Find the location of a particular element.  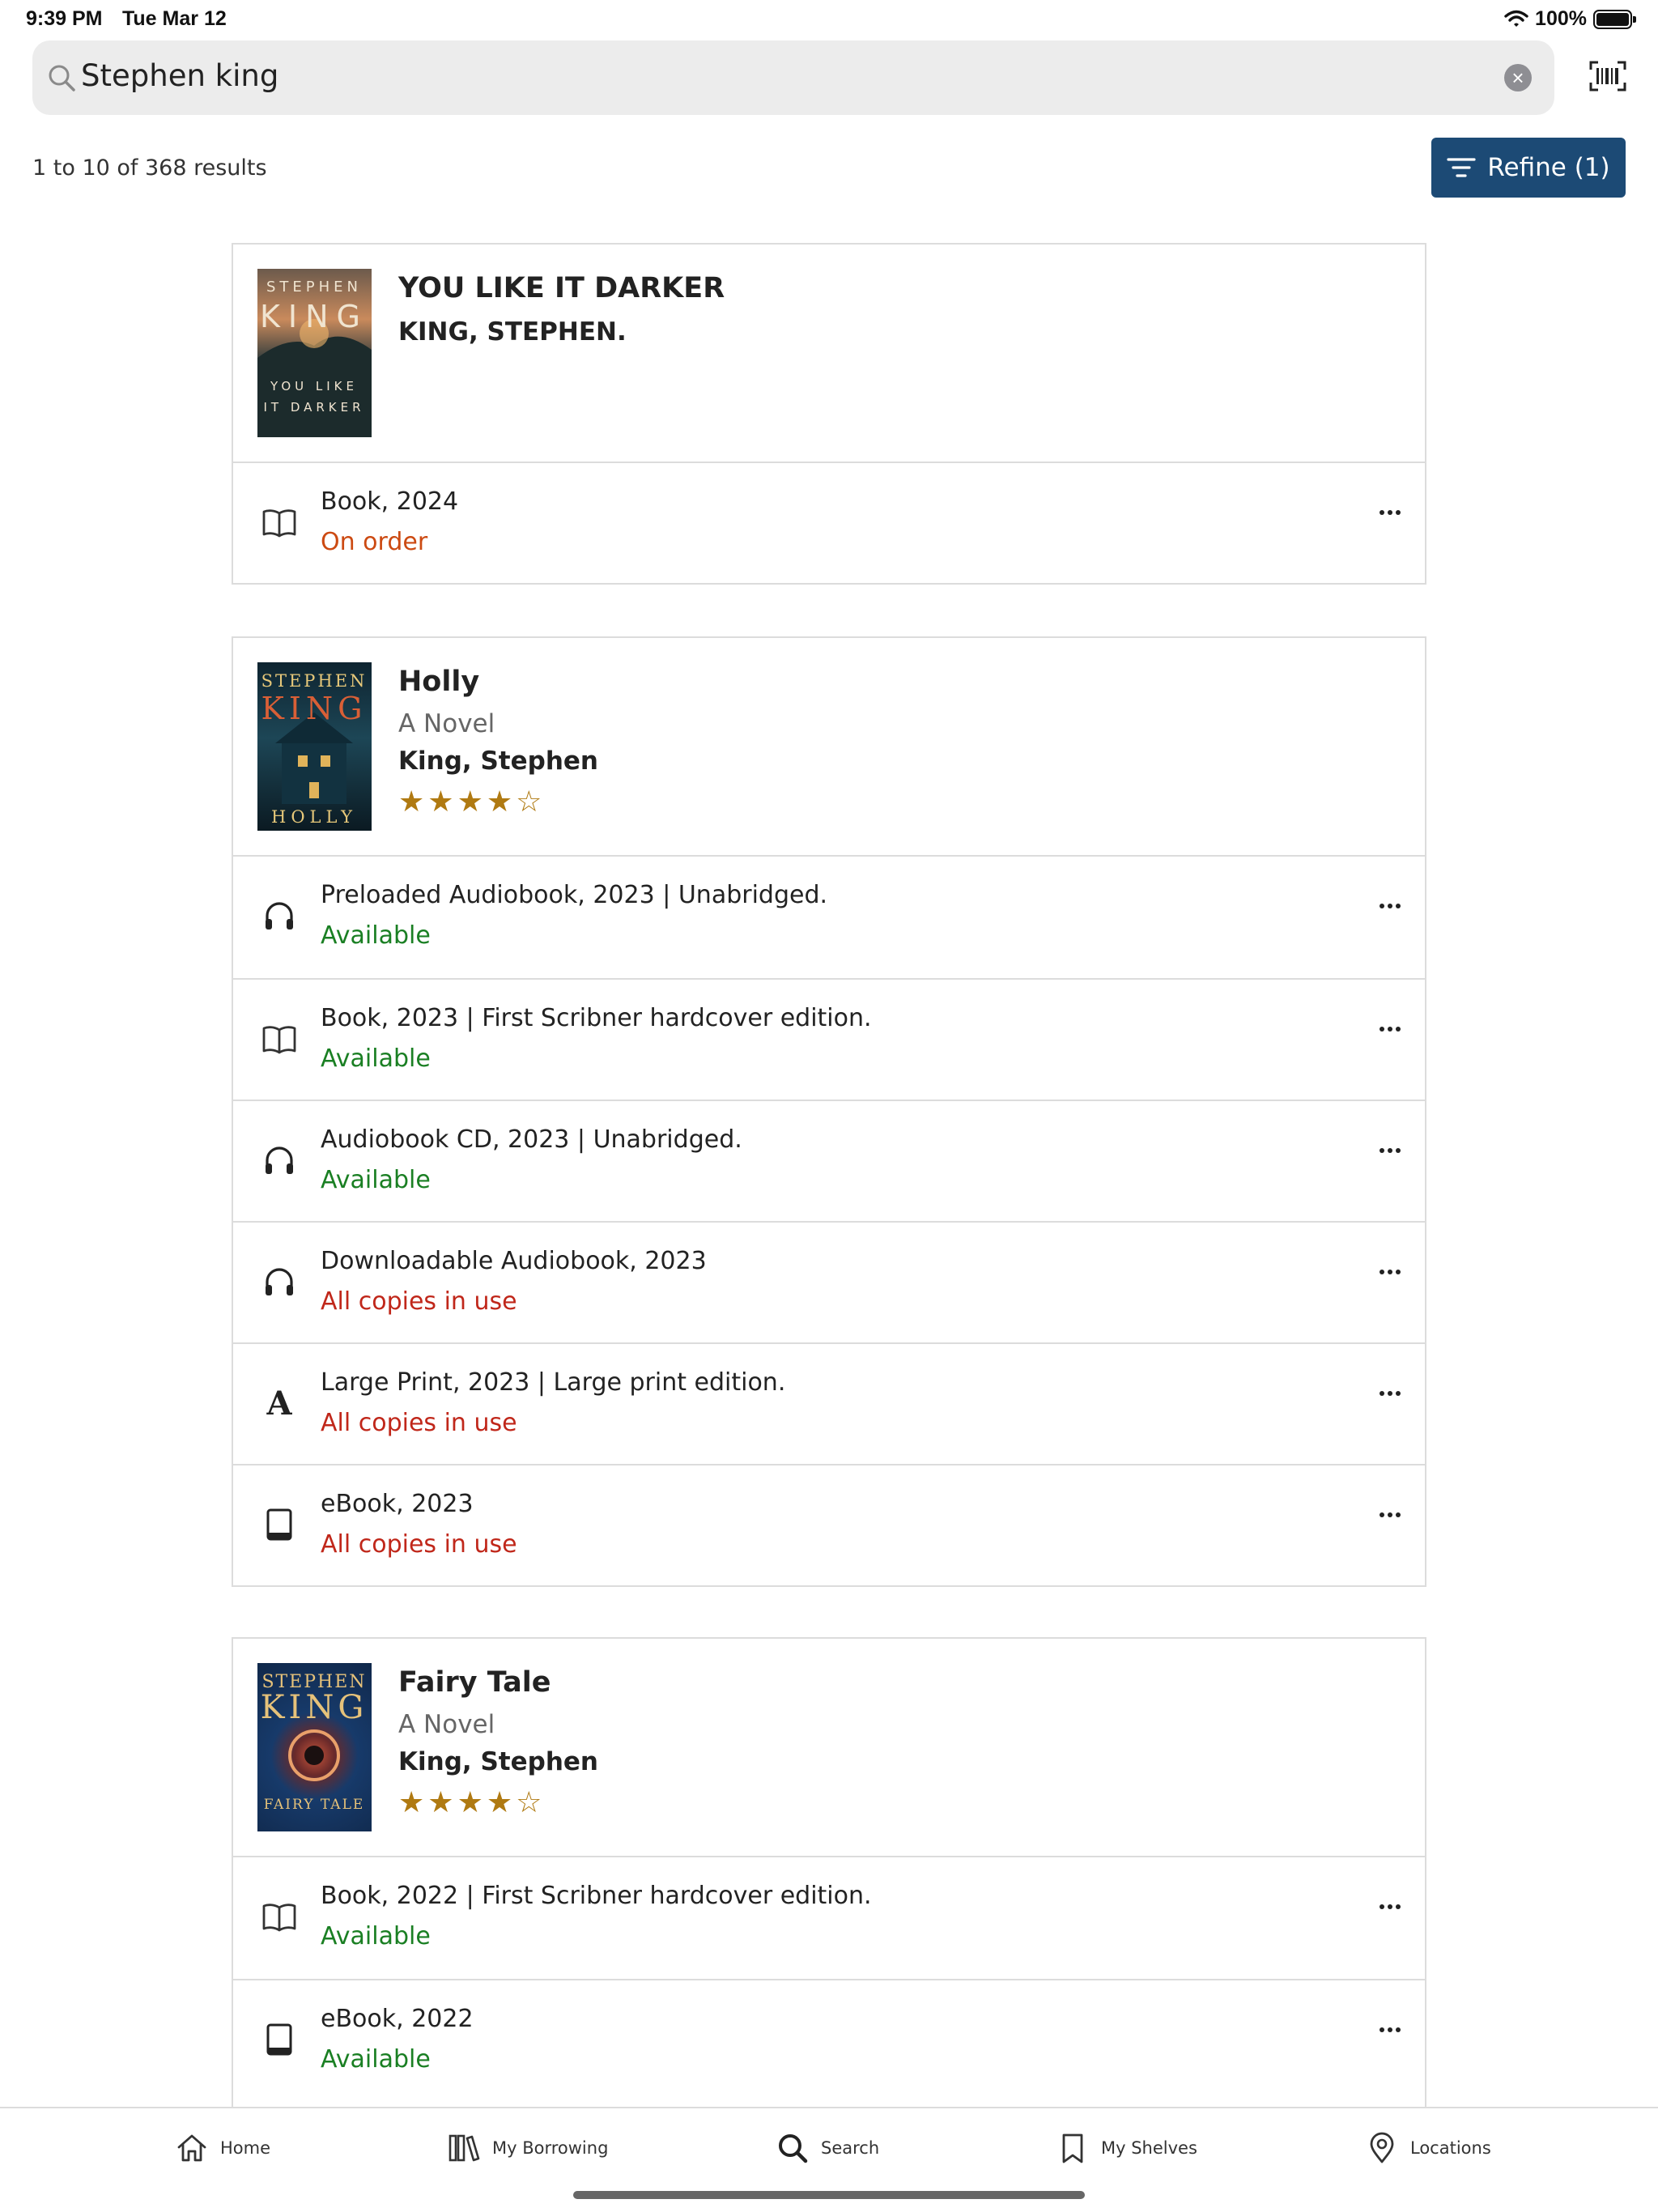

status-indicators: 100% is located at coordinates (1570, 19).